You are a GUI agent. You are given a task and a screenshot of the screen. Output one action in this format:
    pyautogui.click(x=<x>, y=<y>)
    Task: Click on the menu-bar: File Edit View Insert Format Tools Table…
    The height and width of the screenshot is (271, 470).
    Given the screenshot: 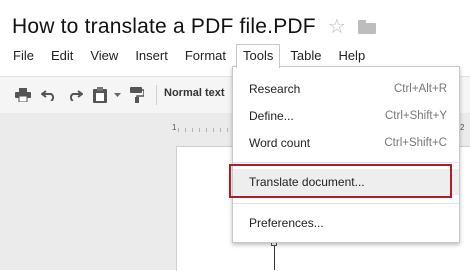 What is the action you would take?
    pyautogui.click(x=190, y=56)
    